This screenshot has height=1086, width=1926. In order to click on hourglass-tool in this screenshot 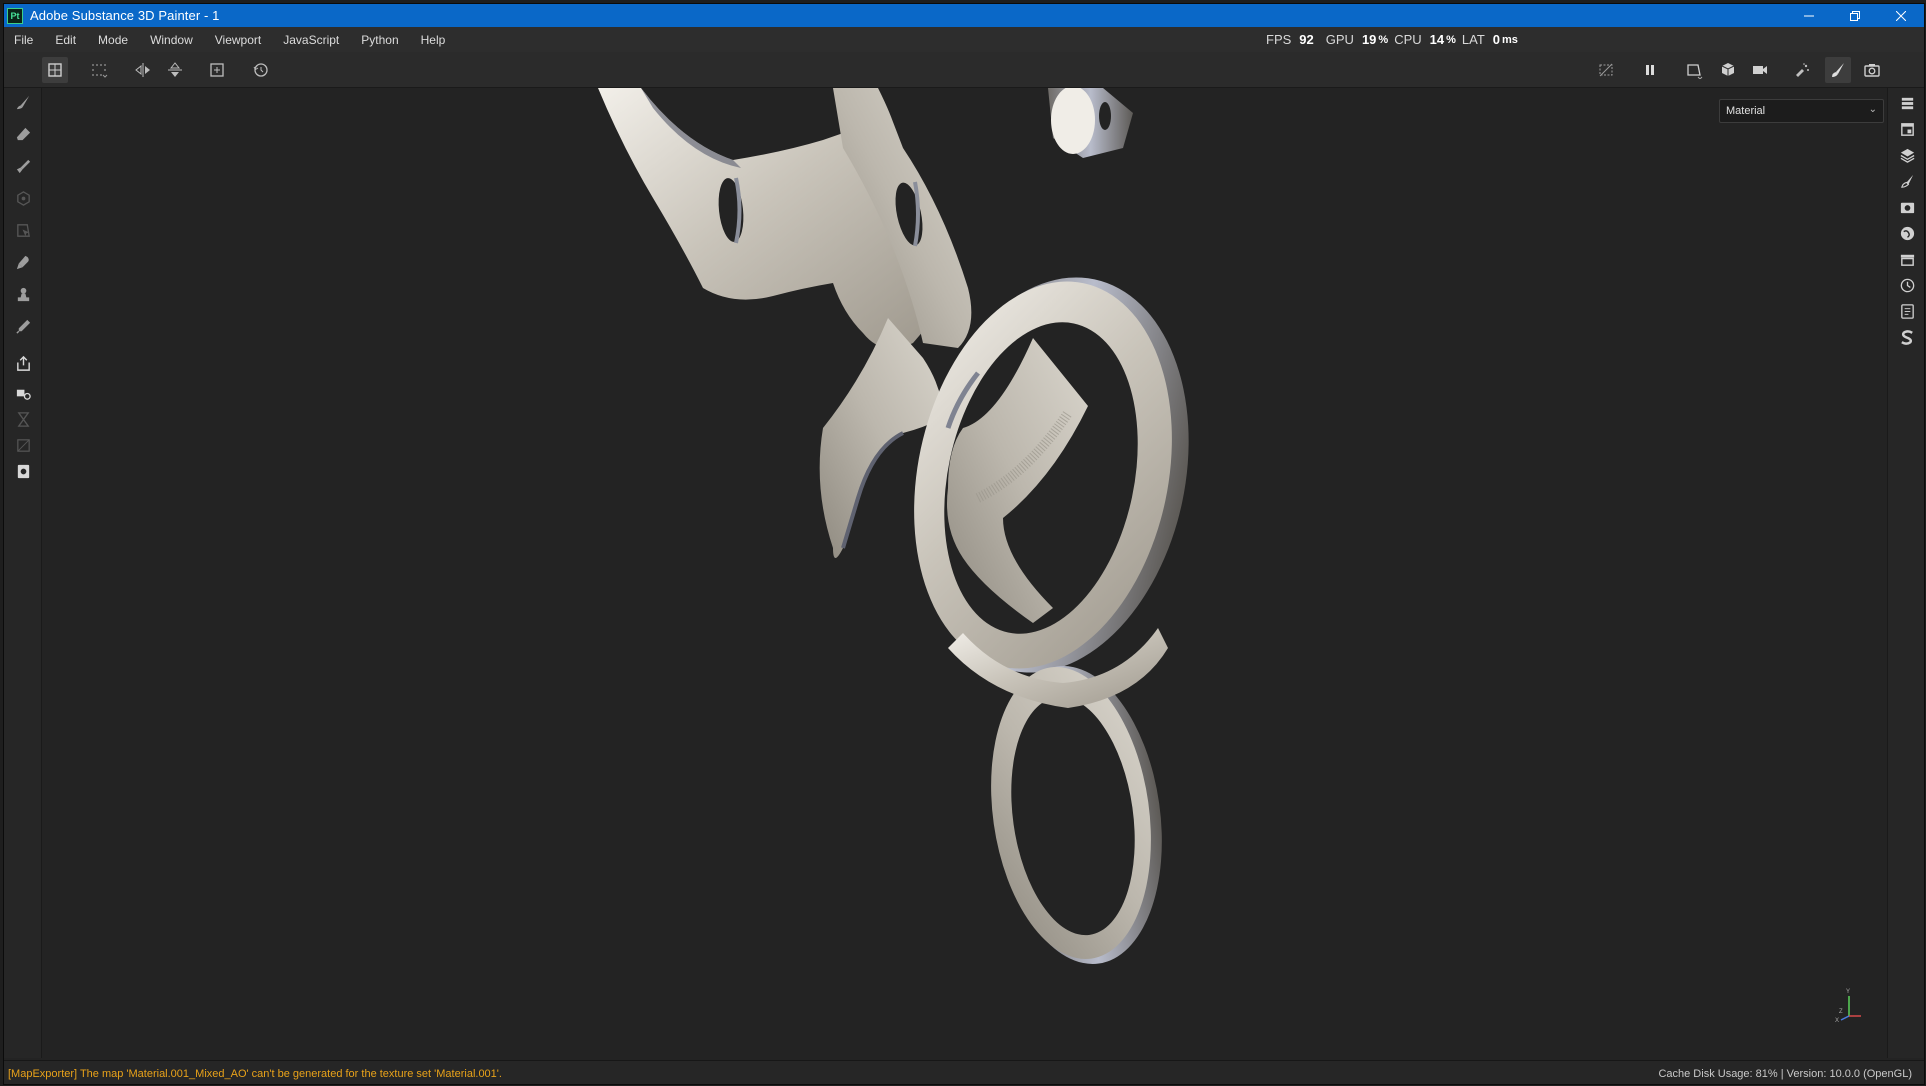, I will do `click(23, 419)`.